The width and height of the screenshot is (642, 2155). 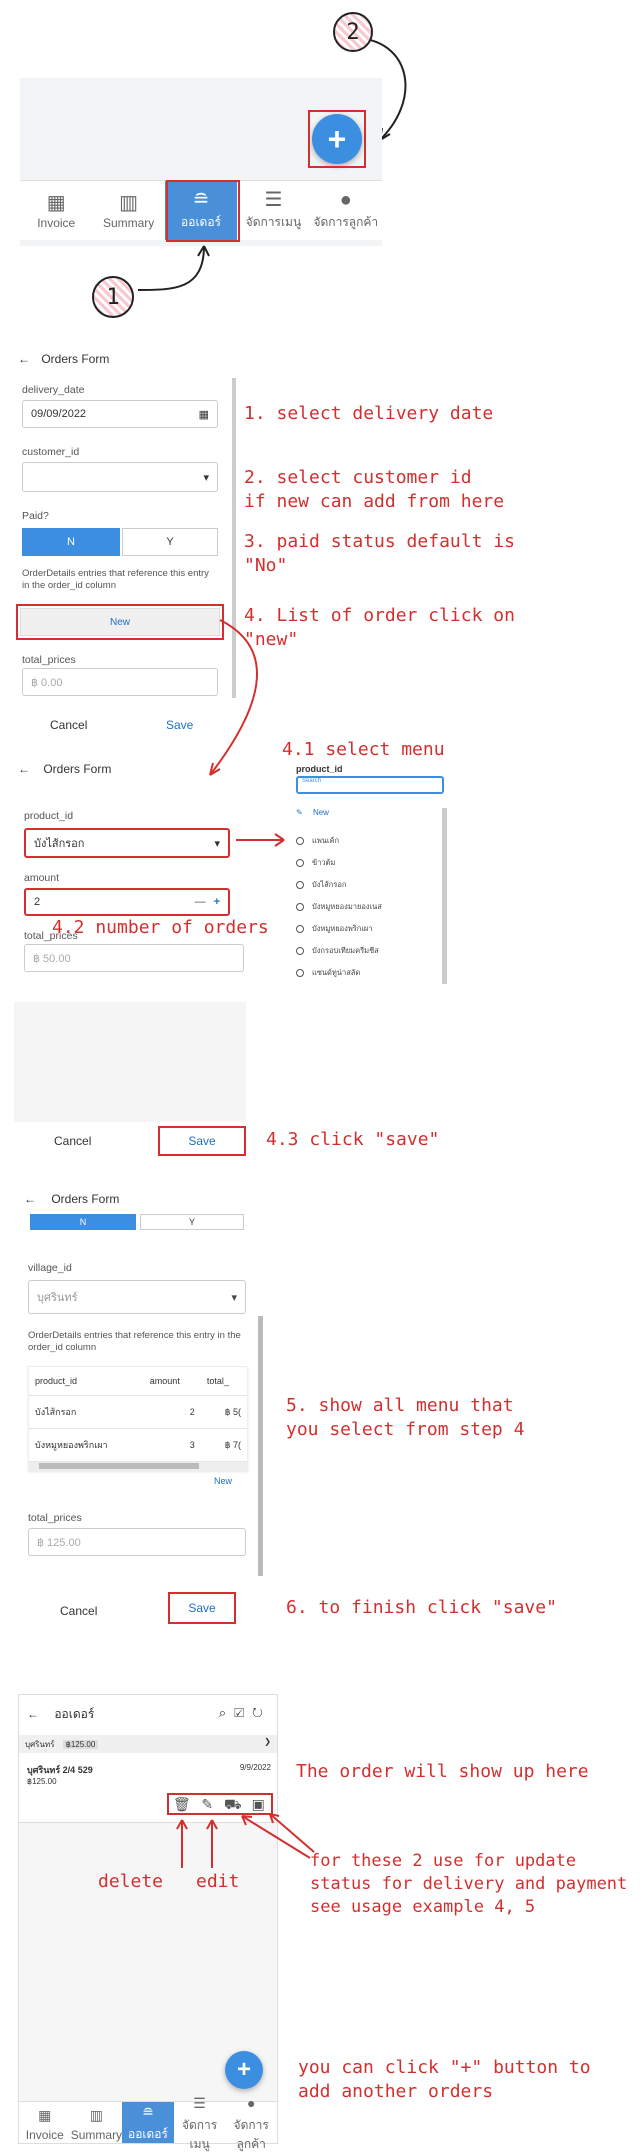 I want to click on picker-option-label: บังหมูหยองพริกเผา, so click(x=342, y=928).